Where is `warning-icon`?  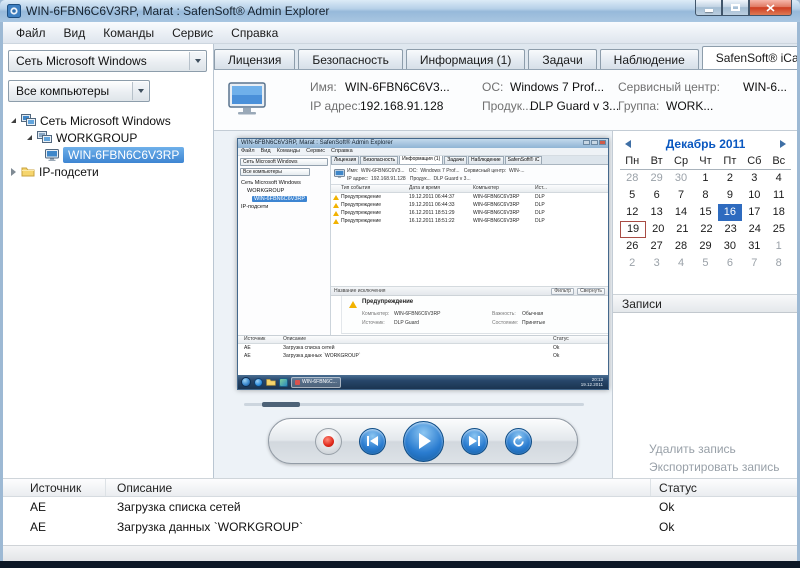 warning-icon is located at coordinates (353, 304).